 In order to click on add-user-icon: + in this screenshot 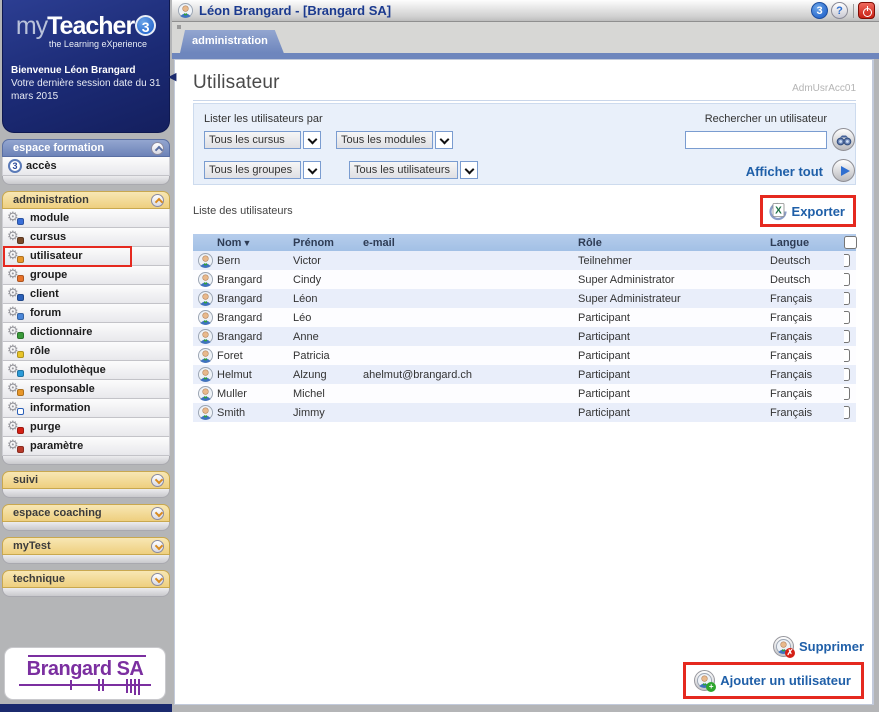, I will do `click(705, 681)`.